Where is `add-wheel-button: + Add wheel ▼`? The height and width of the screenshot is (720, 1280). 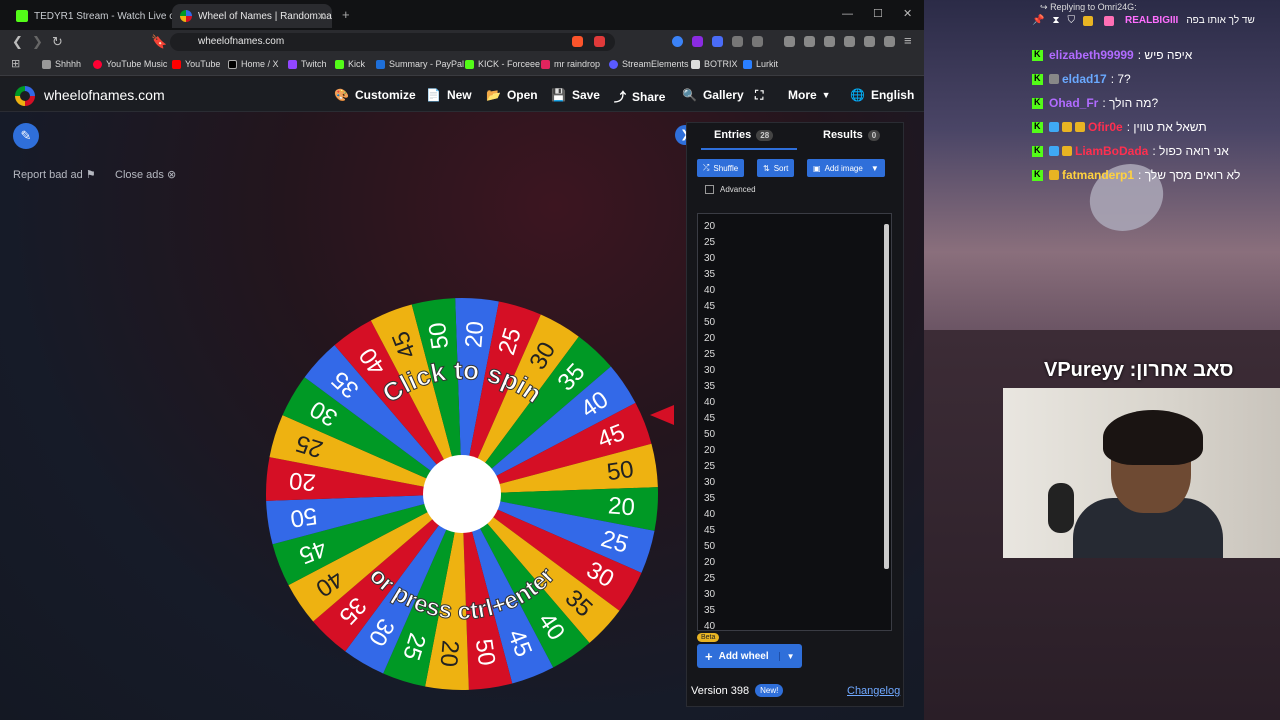
add-wheel-button: + Add wheel ▼ is located at coordinates (749, 656).